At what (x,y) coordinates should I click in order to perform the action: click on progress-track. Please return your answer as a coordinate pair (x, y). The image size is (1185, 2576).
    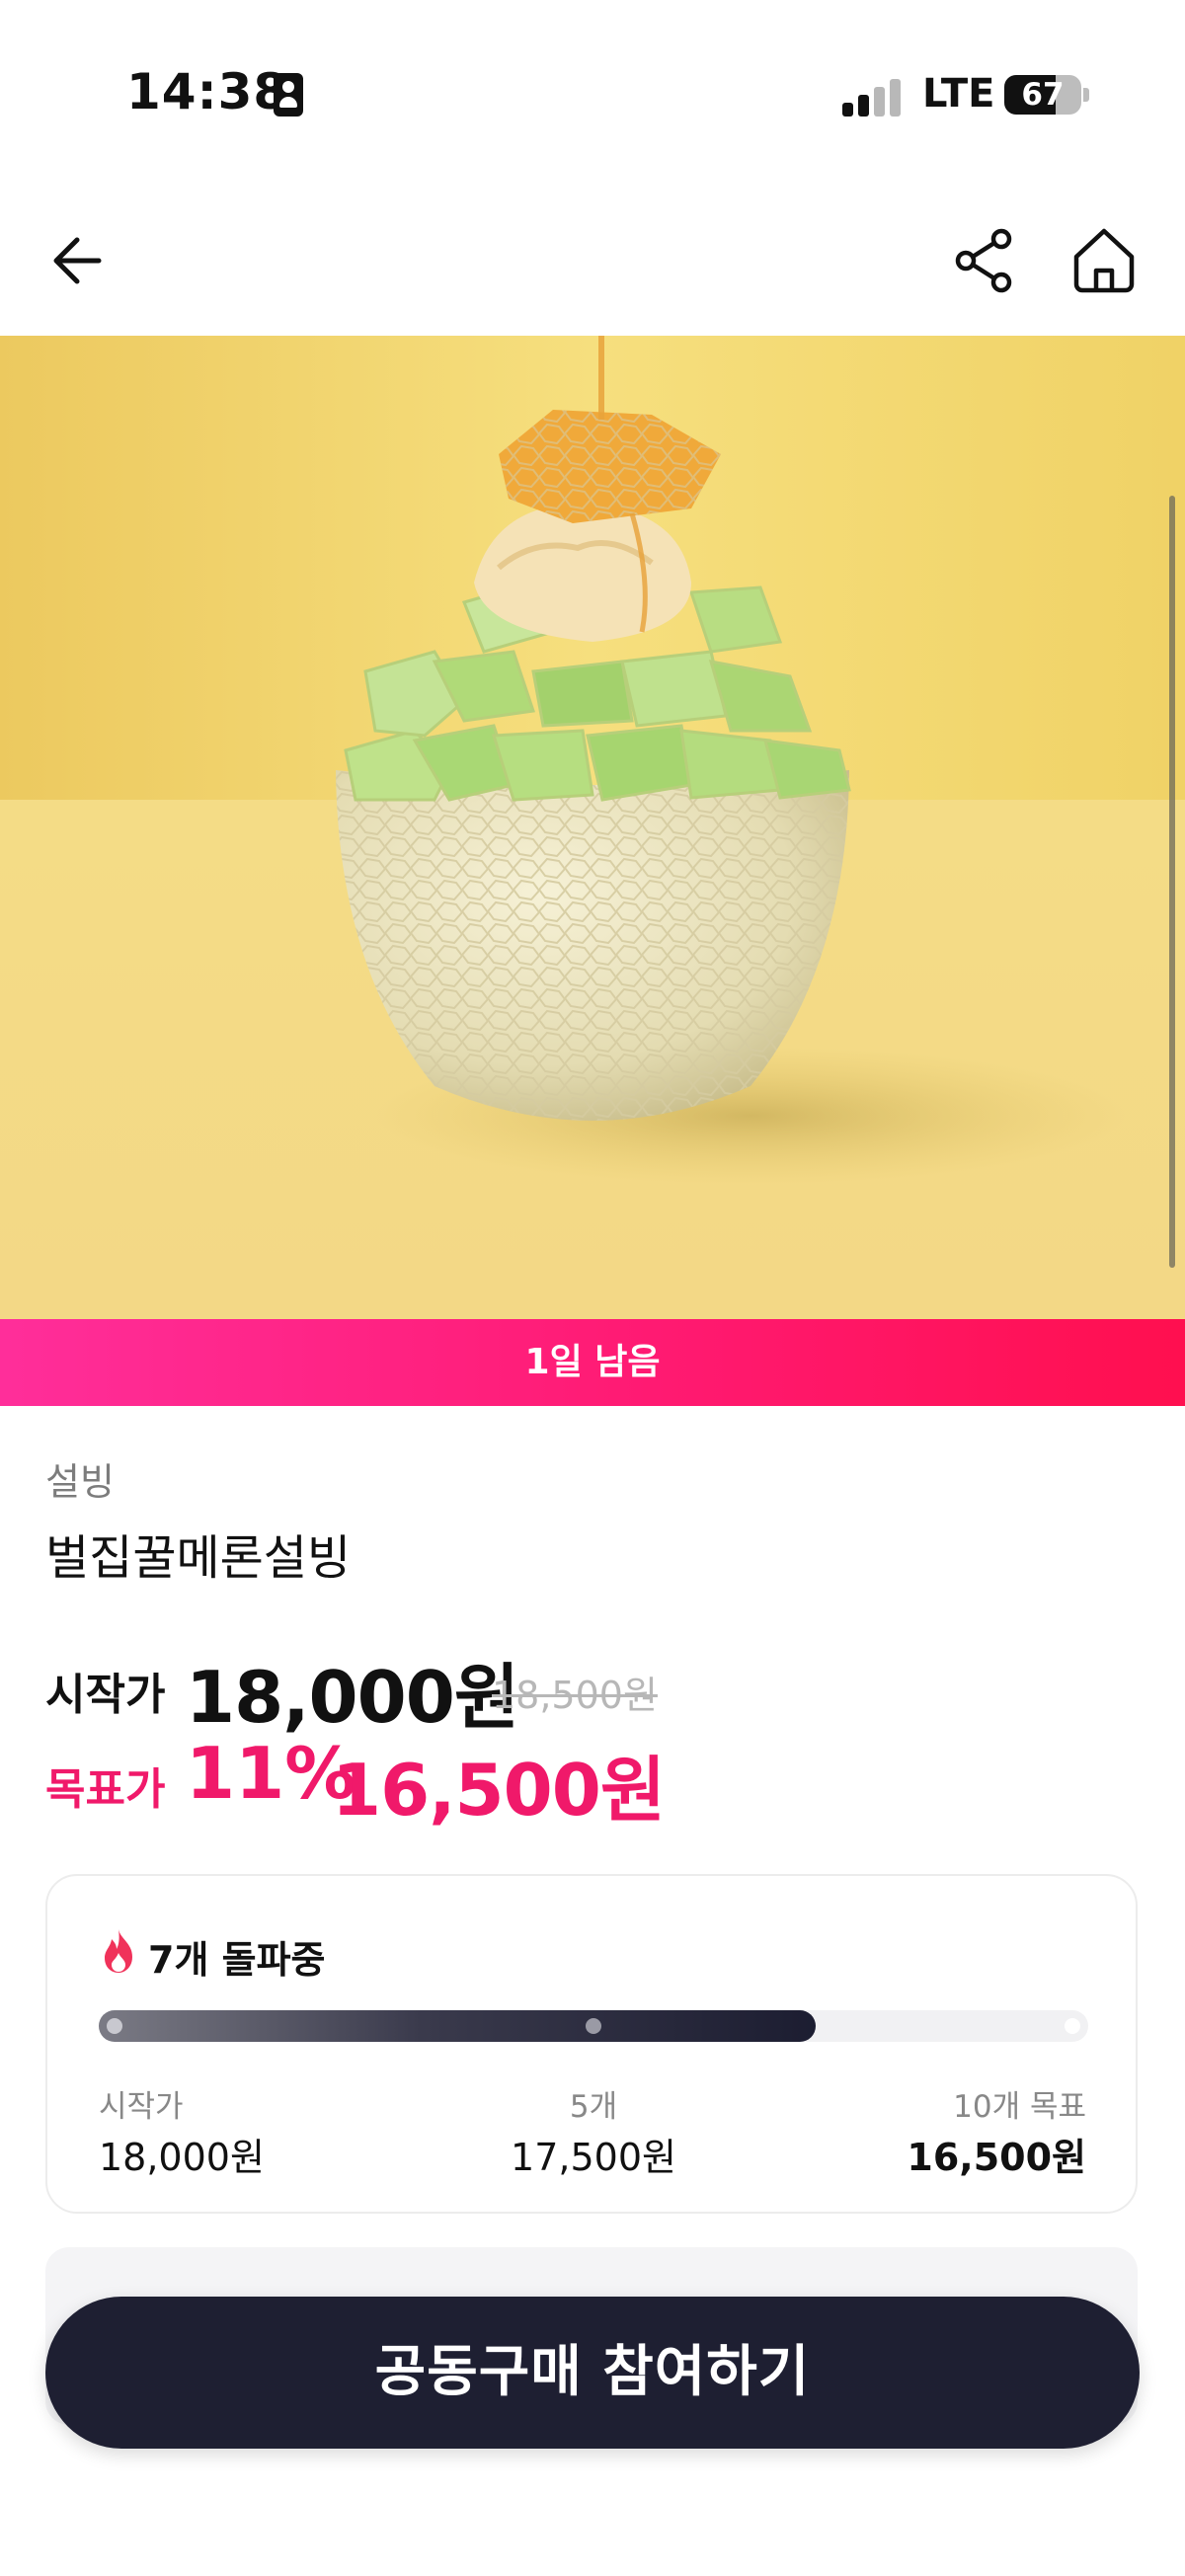
    Looking at the image, I should click on (594, 2026).